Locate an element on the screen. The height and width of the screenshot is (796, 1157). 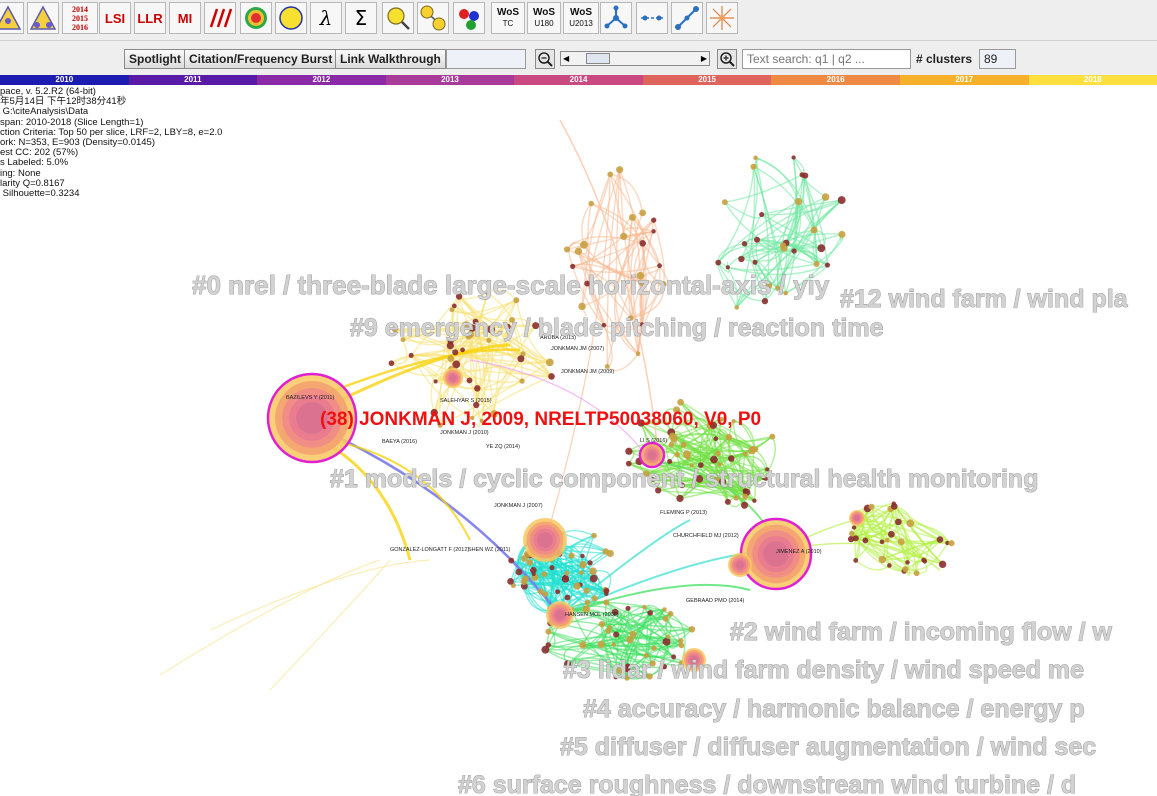
linked-nodes-icon is located at coordinates (433, 18).